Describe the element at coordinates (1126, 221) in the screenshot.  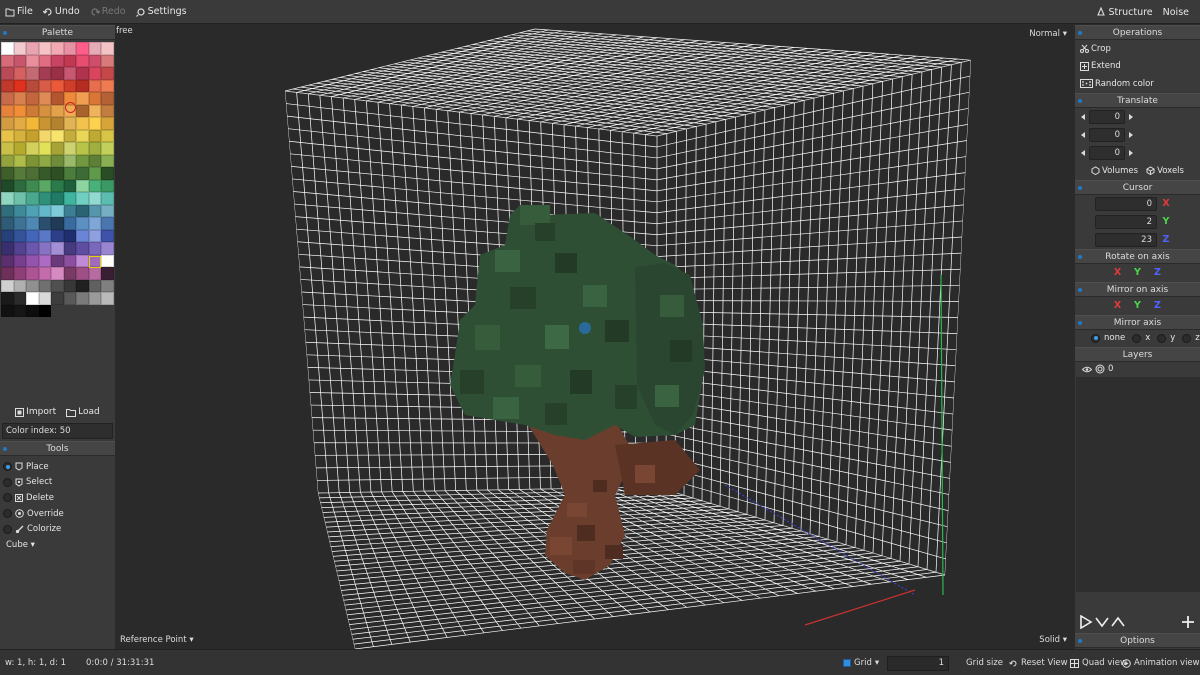
I see `cursor-y-field: 2` at that location.